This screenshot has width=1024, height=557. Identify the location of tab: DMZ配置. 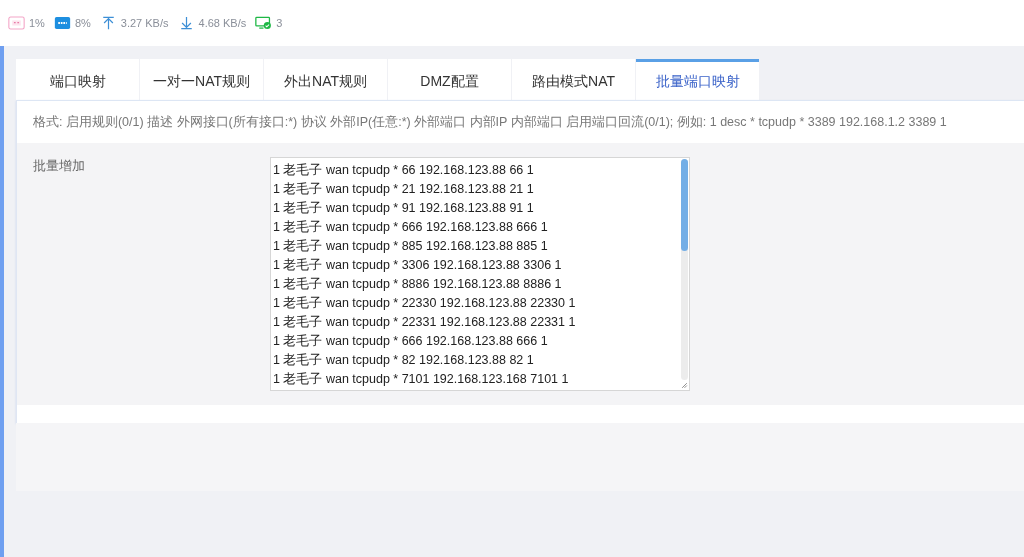
(449, 79).